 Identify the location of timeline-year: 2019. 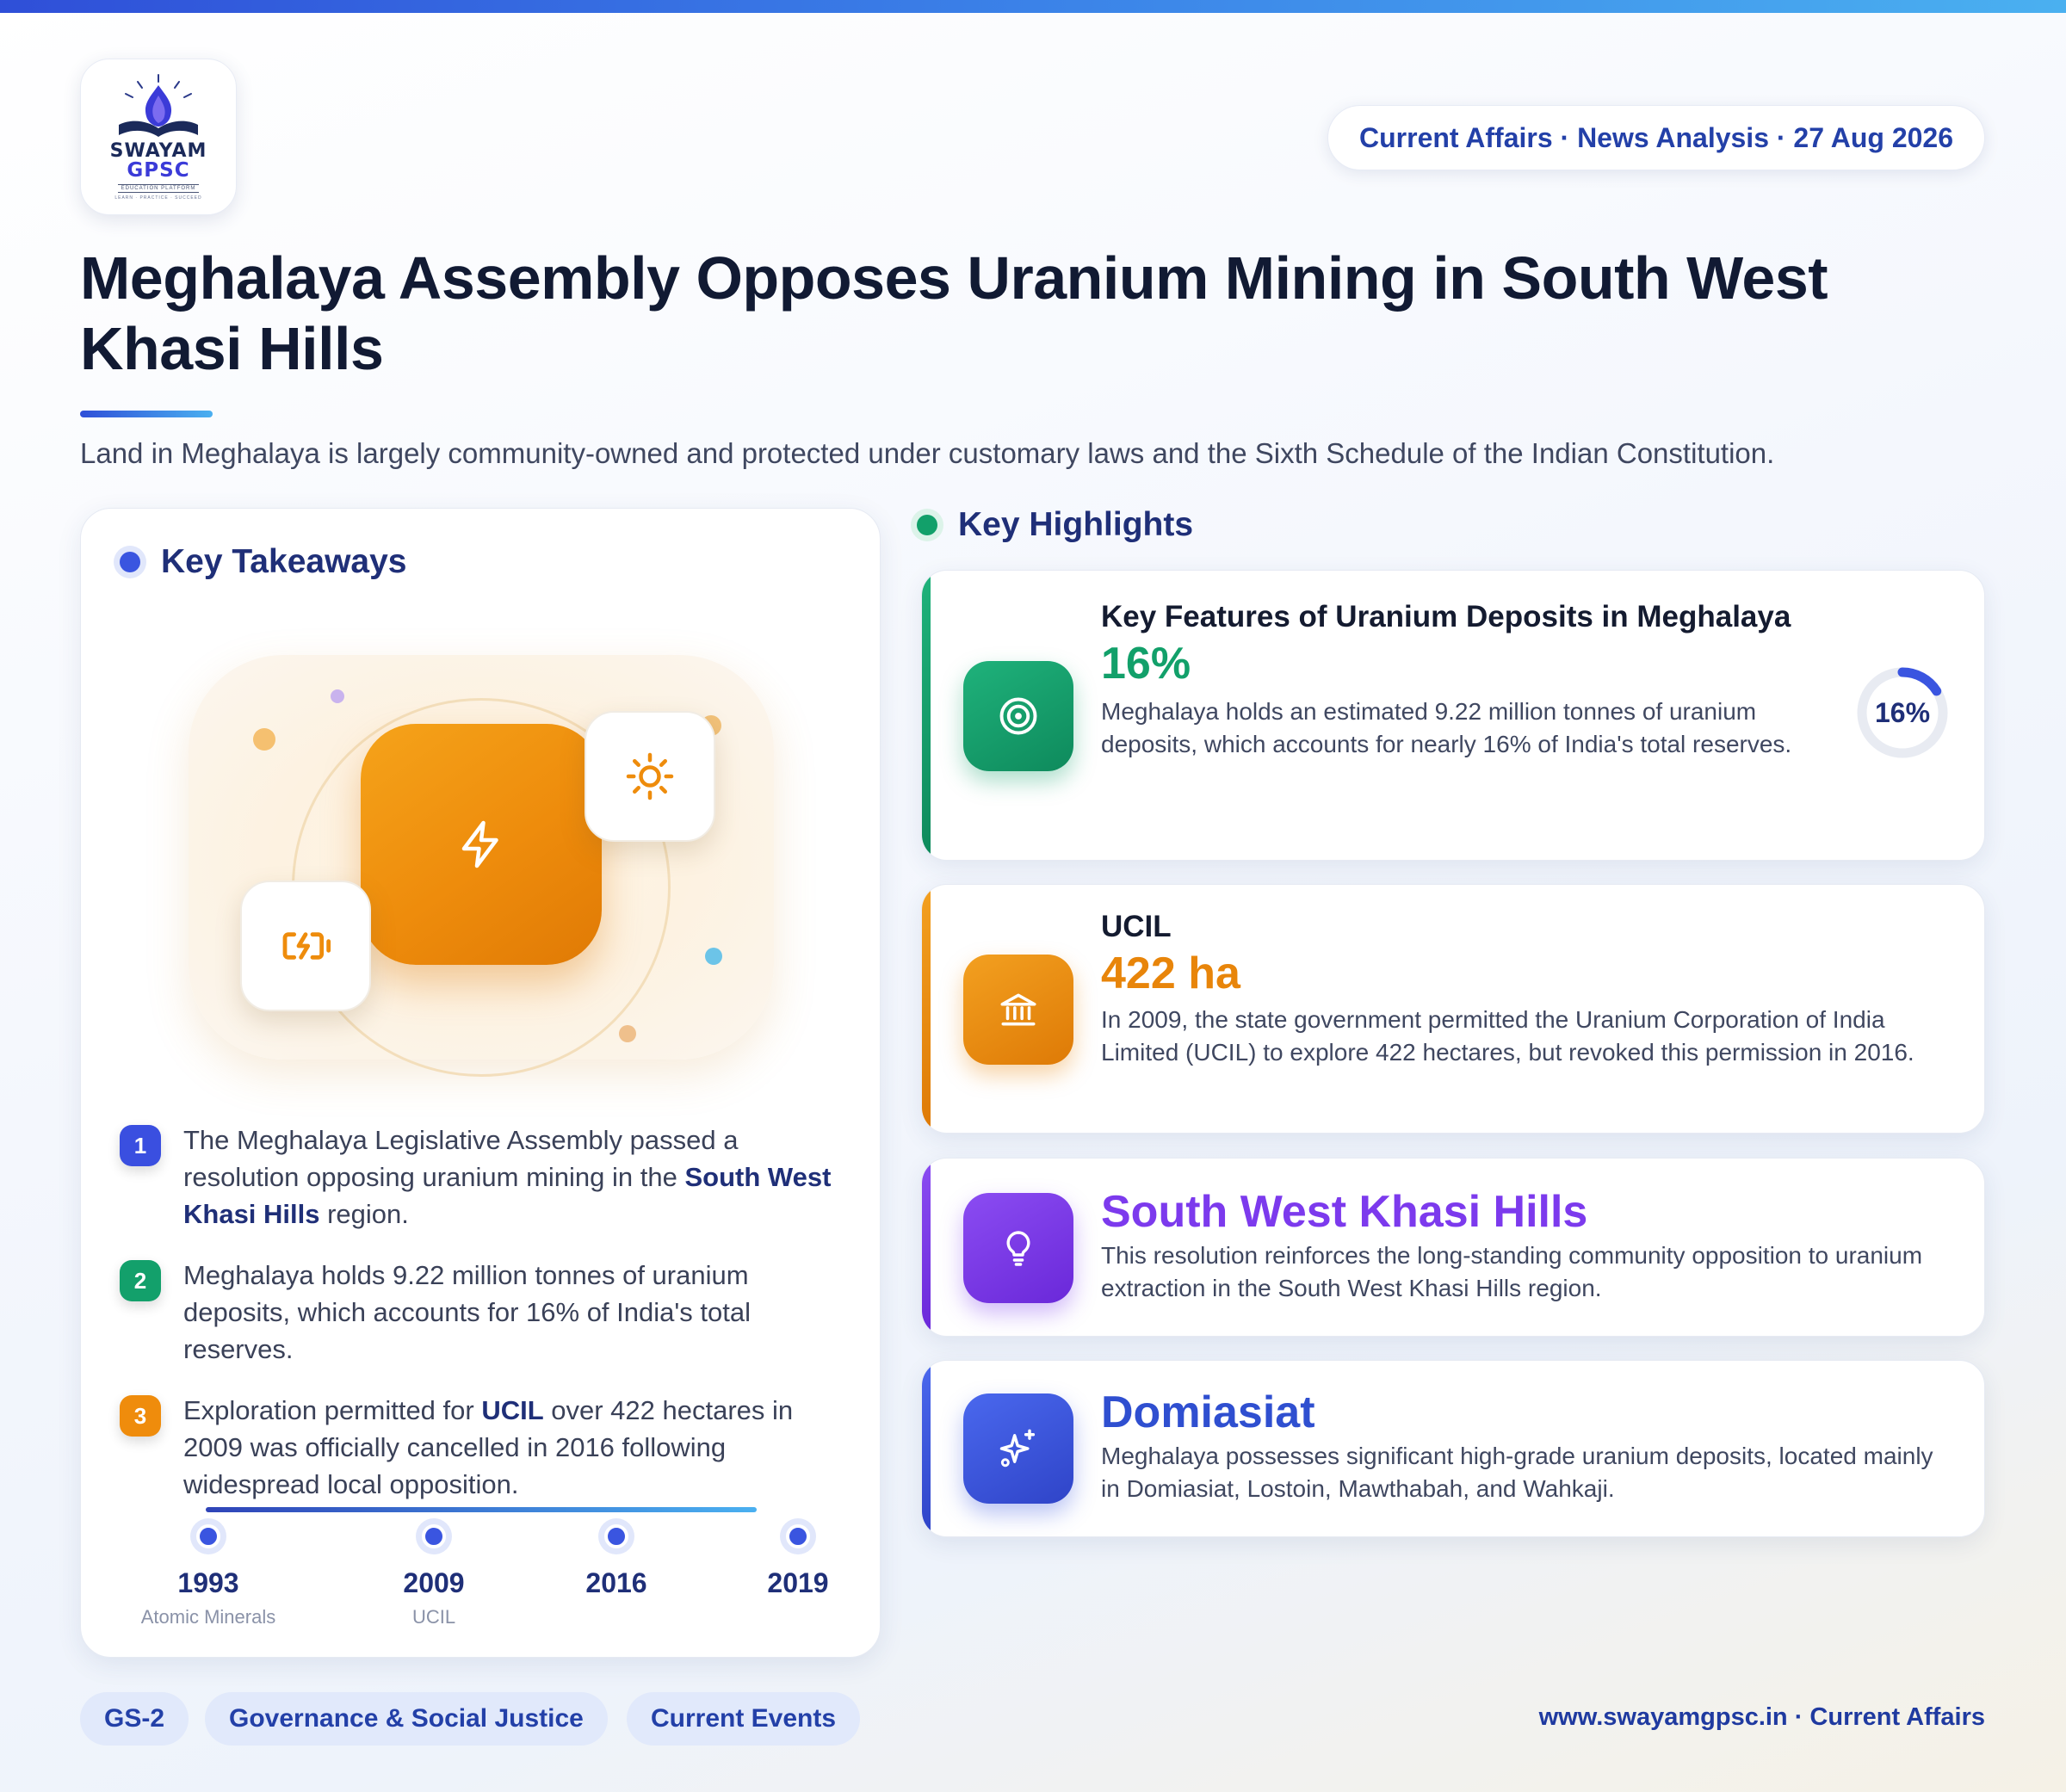
(798, 1582).